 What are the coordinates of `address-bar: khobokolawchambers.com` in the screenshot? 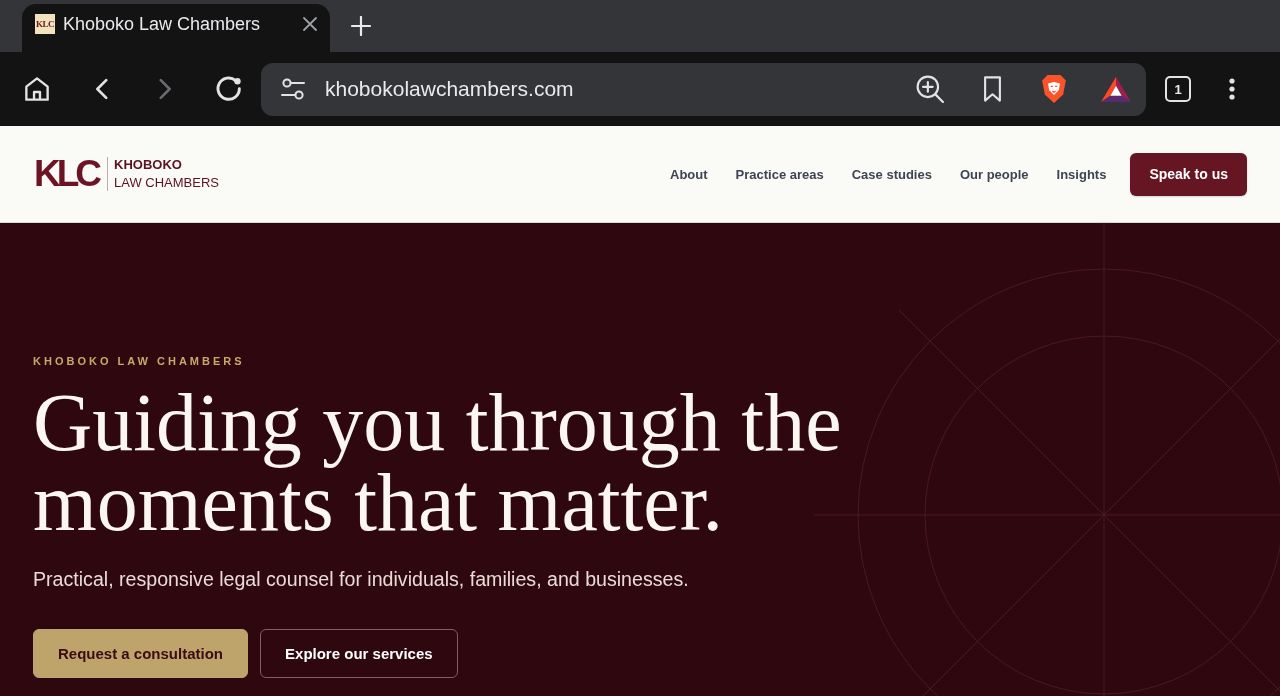 It's located at (703, 89).